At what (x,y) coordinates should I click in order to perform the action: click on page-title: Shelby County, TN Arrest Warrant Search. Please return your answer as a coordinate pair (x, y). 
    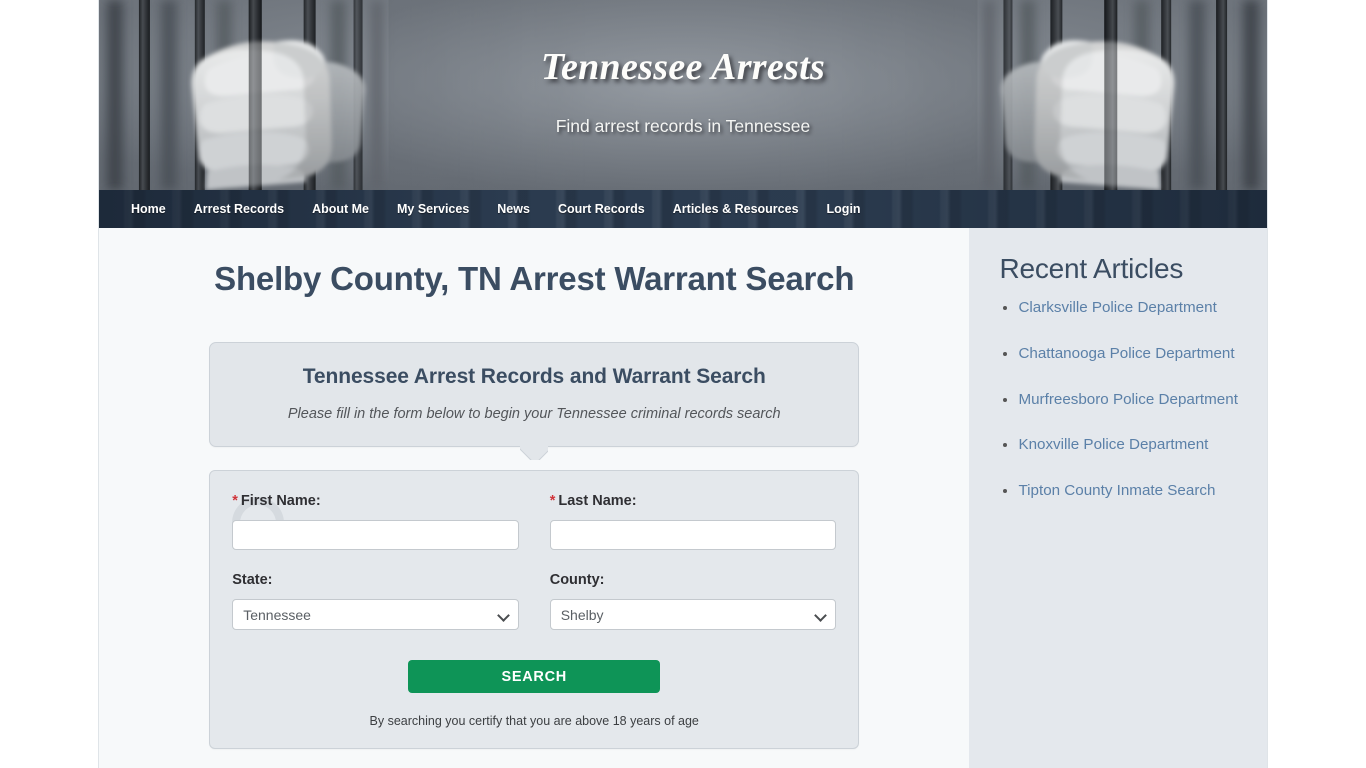
    Looking at the image, I should click on (534, 278).